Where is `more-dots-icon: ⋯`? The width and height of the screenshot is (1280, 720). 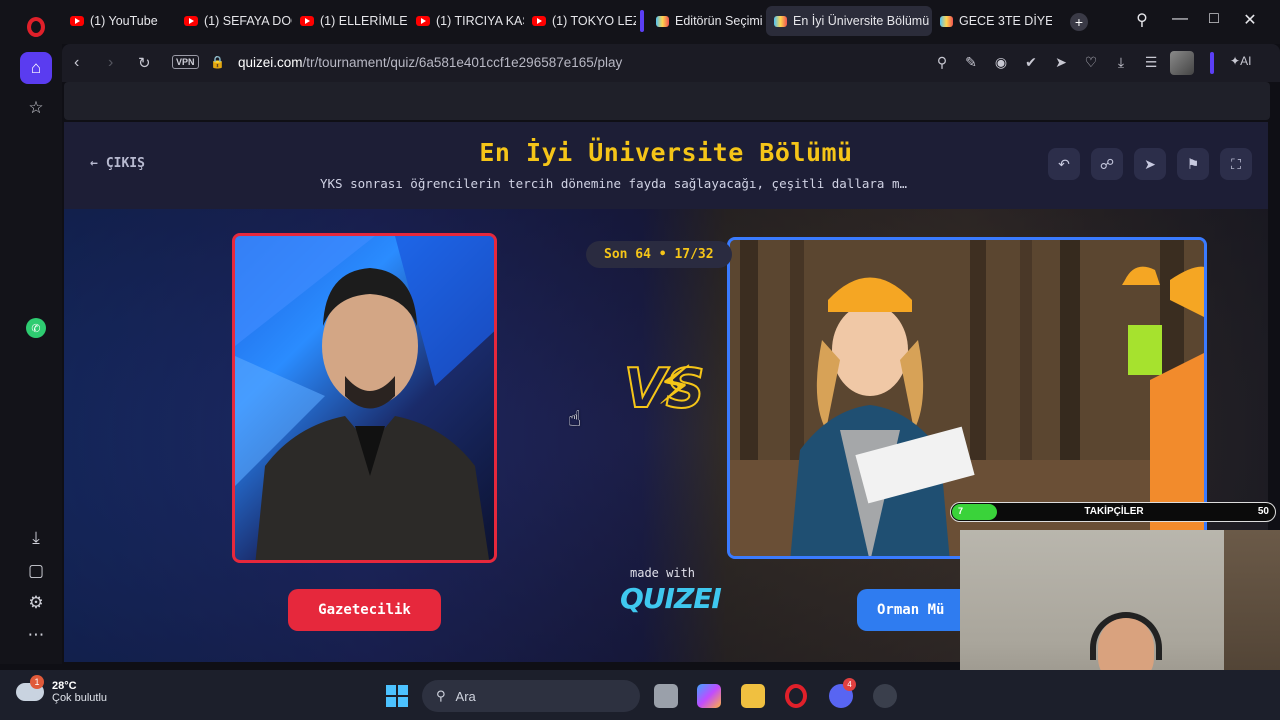 more-dots-icon: ⋯ is located at coordinates (36, 635).